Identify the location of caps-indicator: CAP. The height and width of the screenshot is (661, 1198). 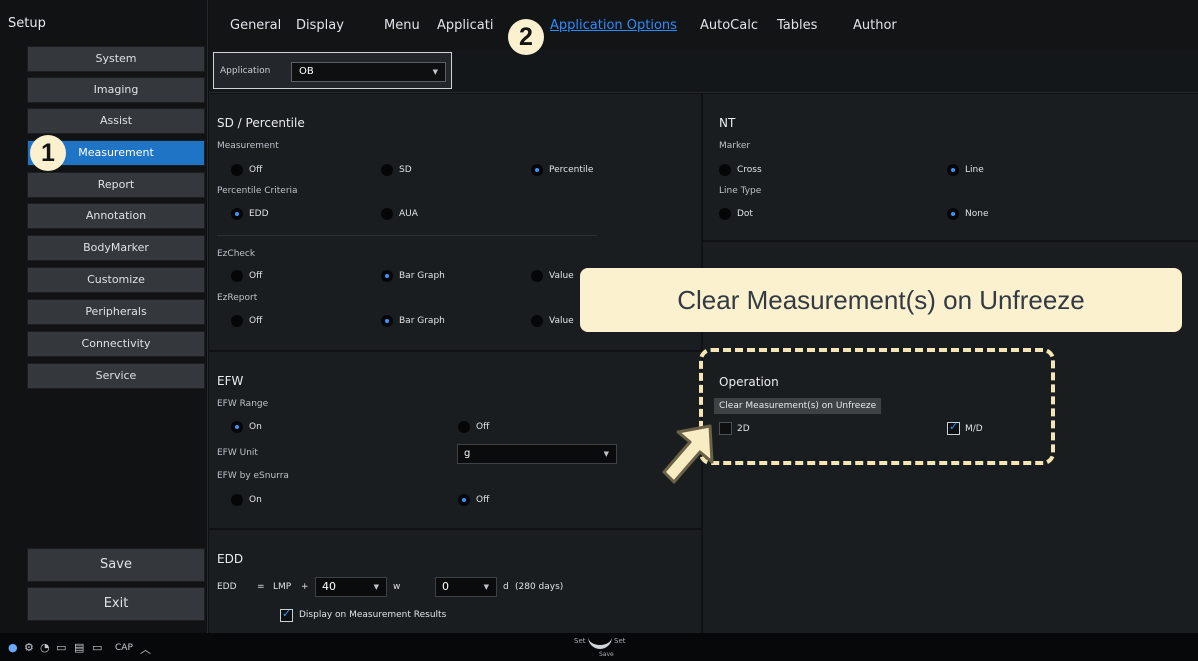
(124, 648).